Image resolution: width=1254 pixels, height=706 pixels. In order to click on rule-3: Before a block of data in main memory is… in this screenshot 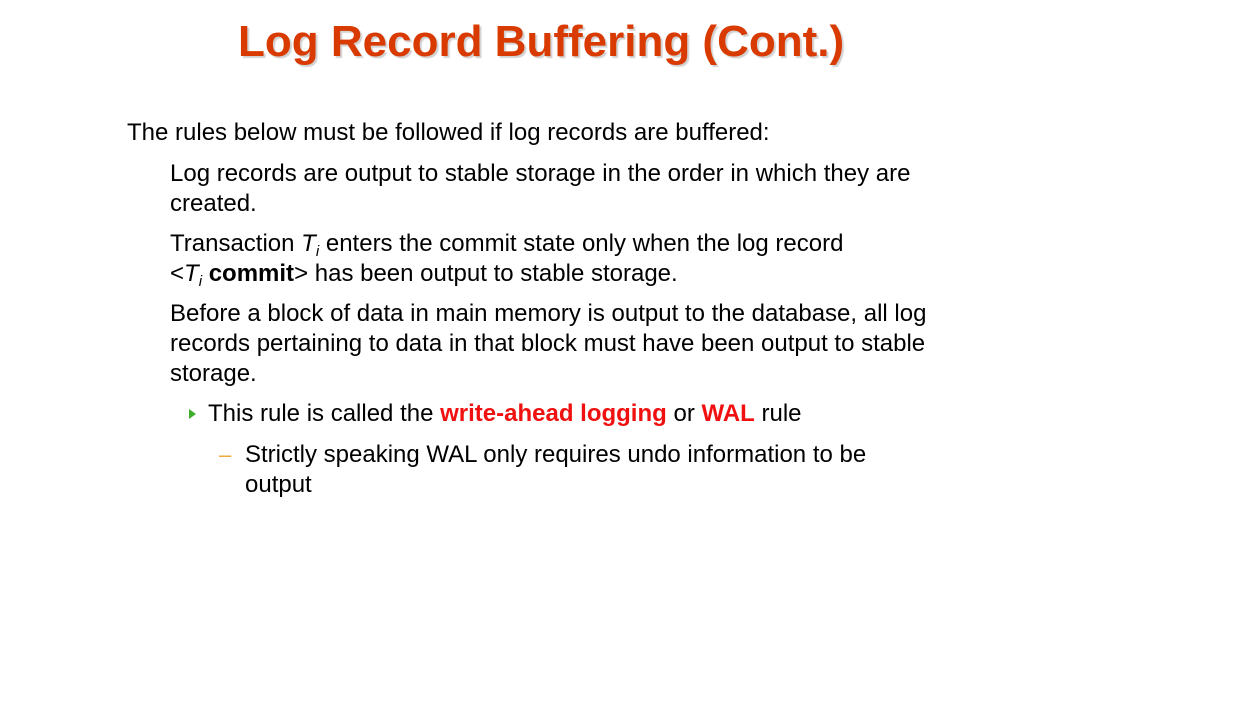, I will do `click(548, 343)`.